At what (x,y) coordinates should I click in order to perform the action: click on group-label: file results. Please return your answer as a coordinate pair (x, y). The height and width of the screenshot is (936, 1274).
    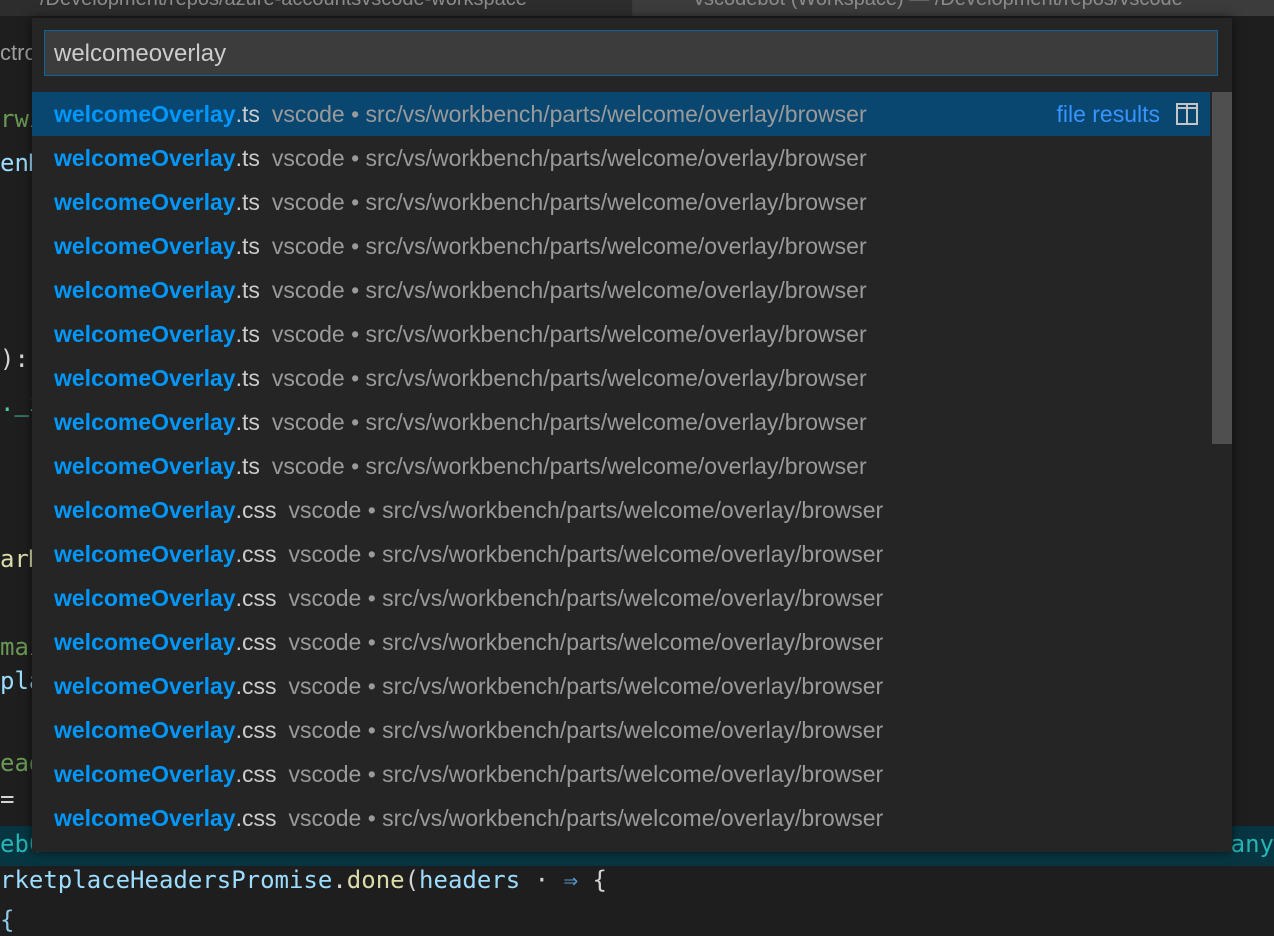
    Looking at the image, I should click on (1108, 114).